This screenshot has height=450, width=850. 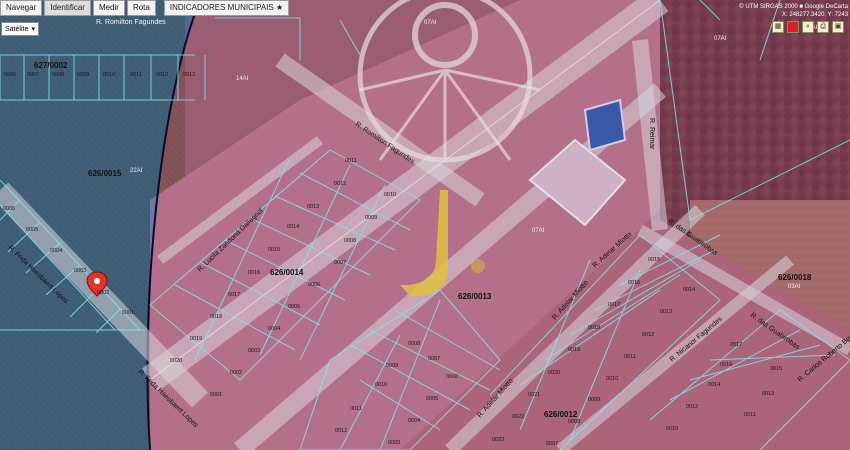 I want to click on map-tools: ▦ ⌕ ⎙ ▣, so click(x=808, y=27).